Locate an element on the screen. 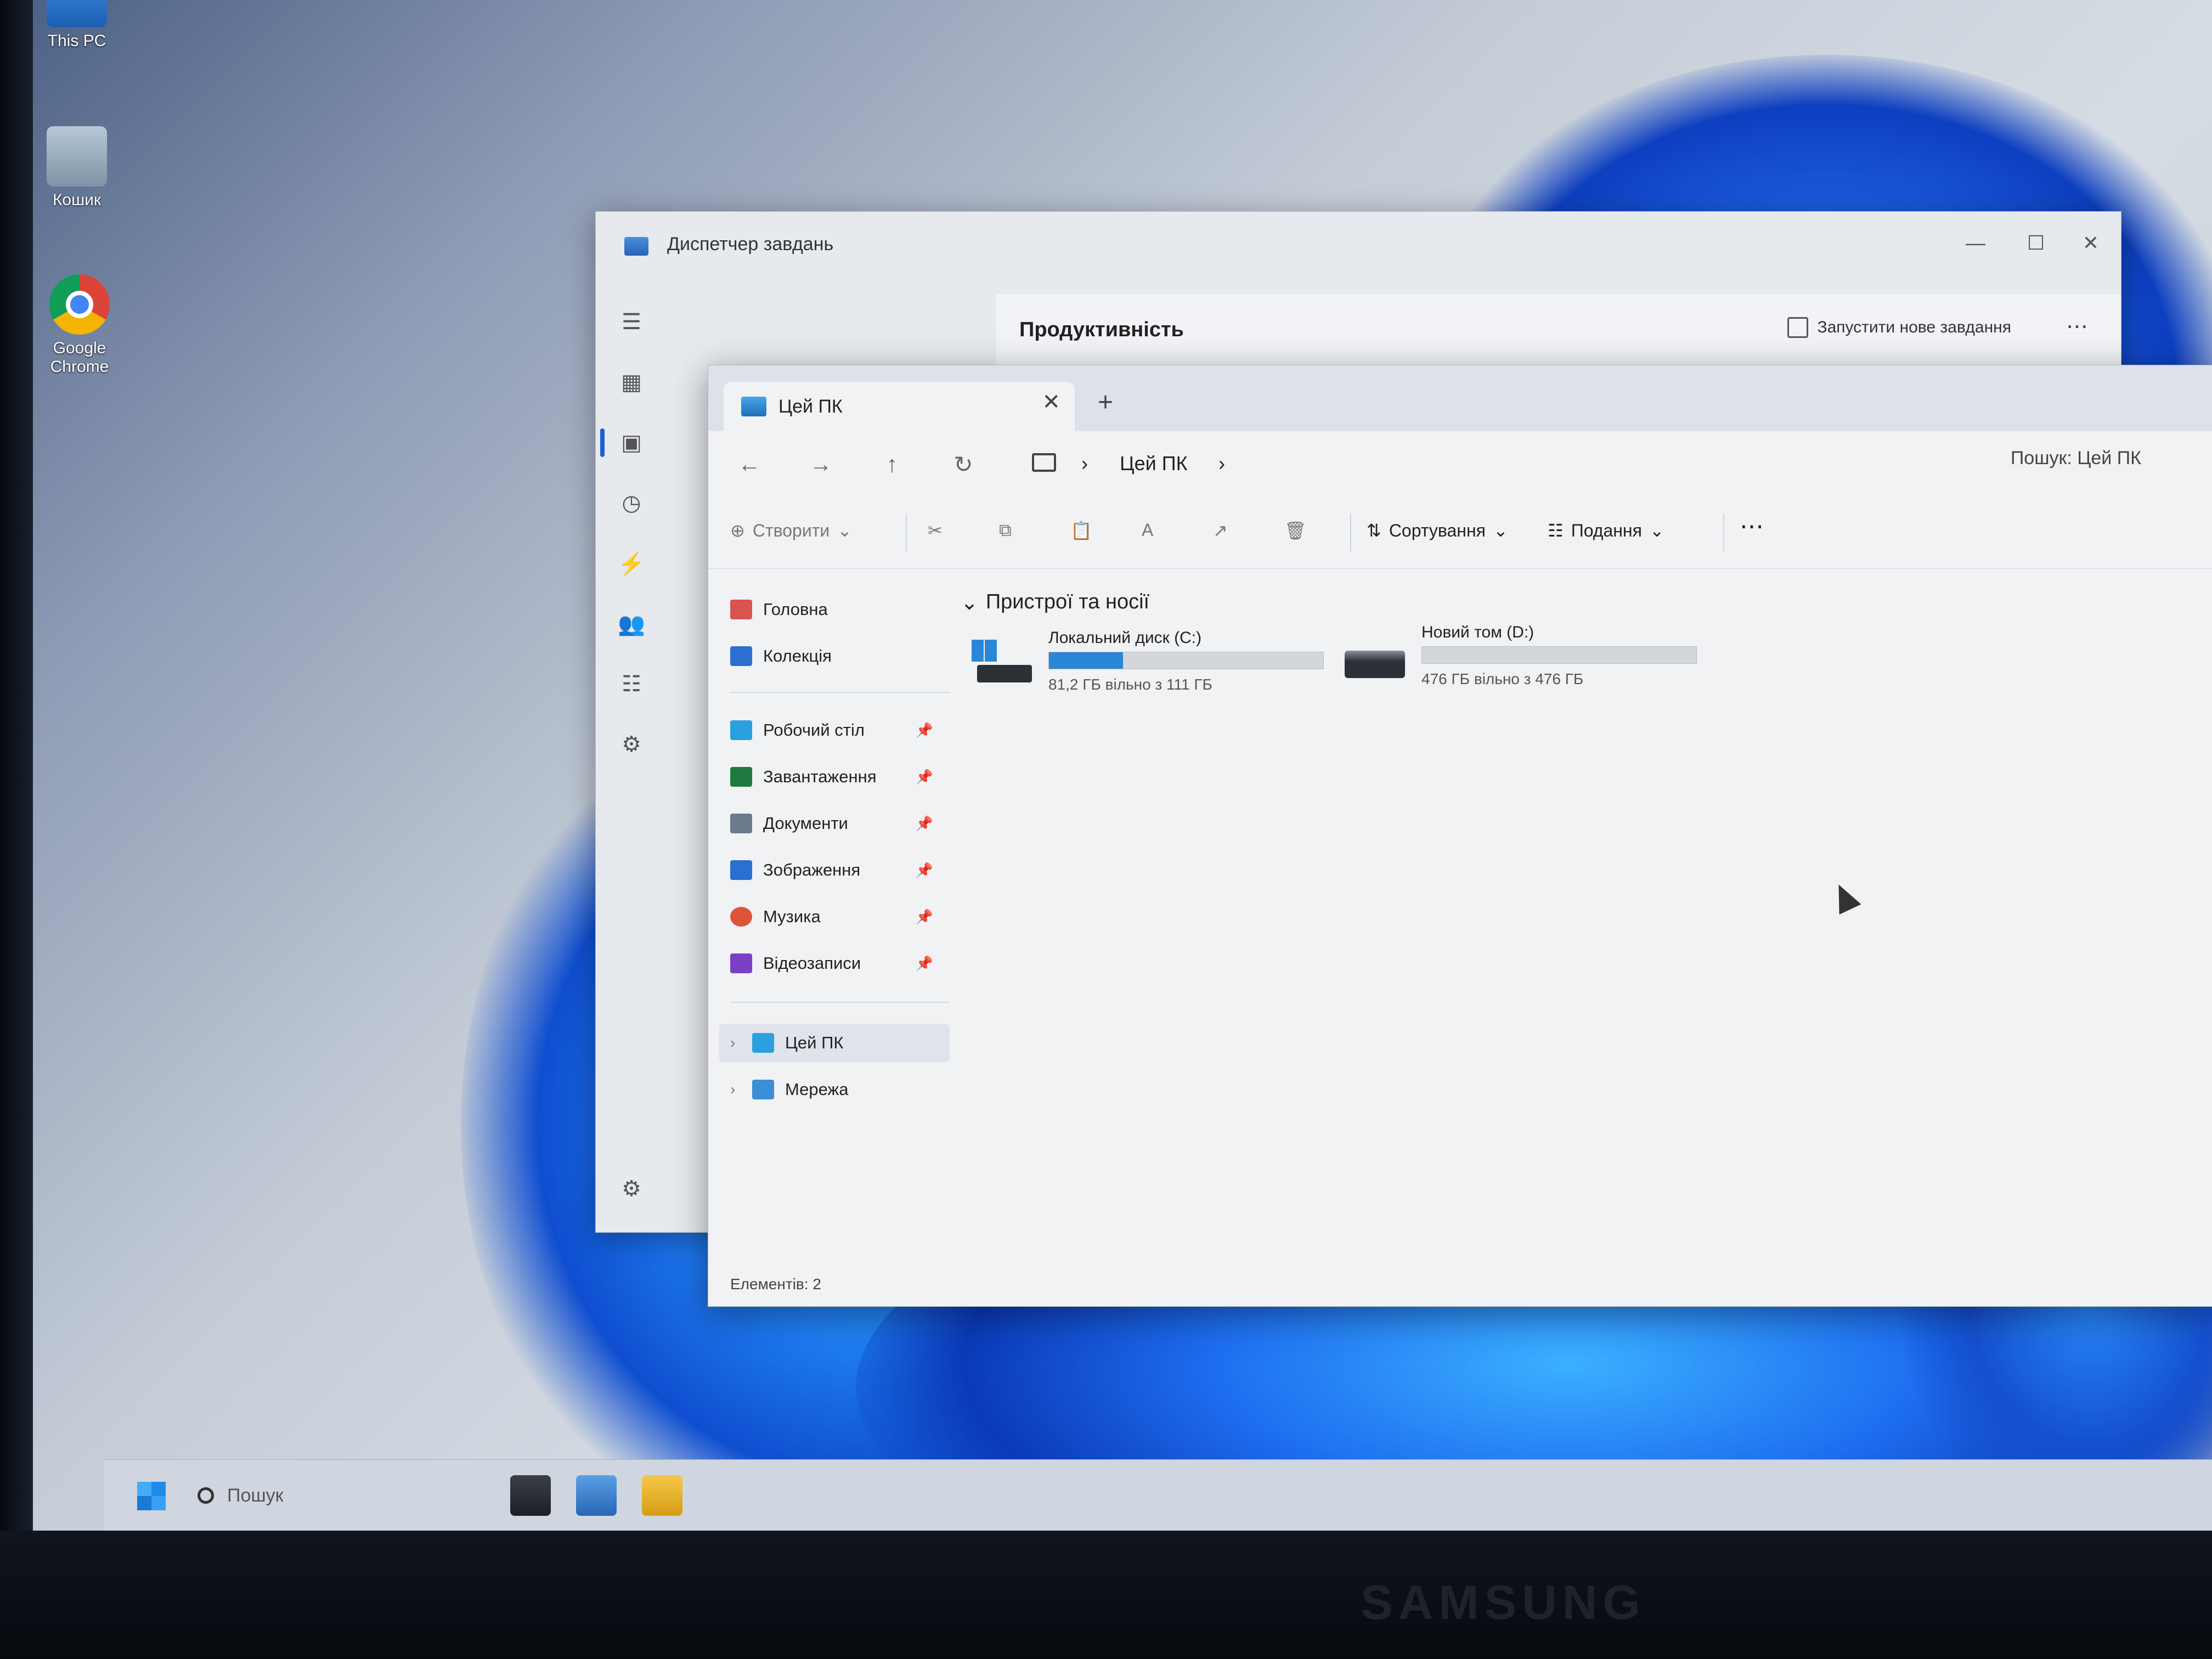  create-label: Створити is located at coordinates (791, 530).